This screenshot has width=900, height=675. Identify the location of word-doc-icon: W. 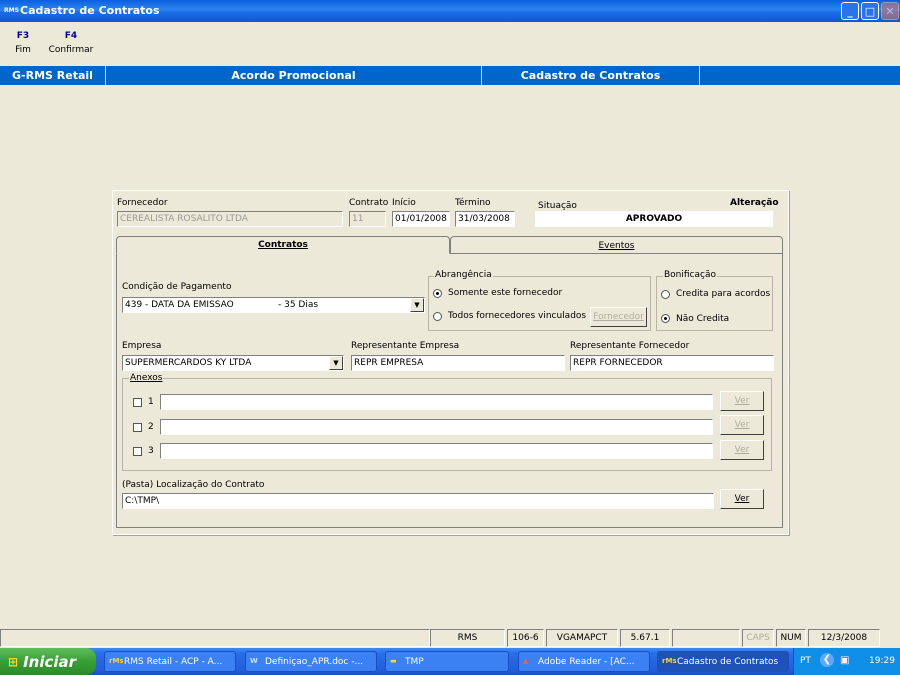
(254, 660).